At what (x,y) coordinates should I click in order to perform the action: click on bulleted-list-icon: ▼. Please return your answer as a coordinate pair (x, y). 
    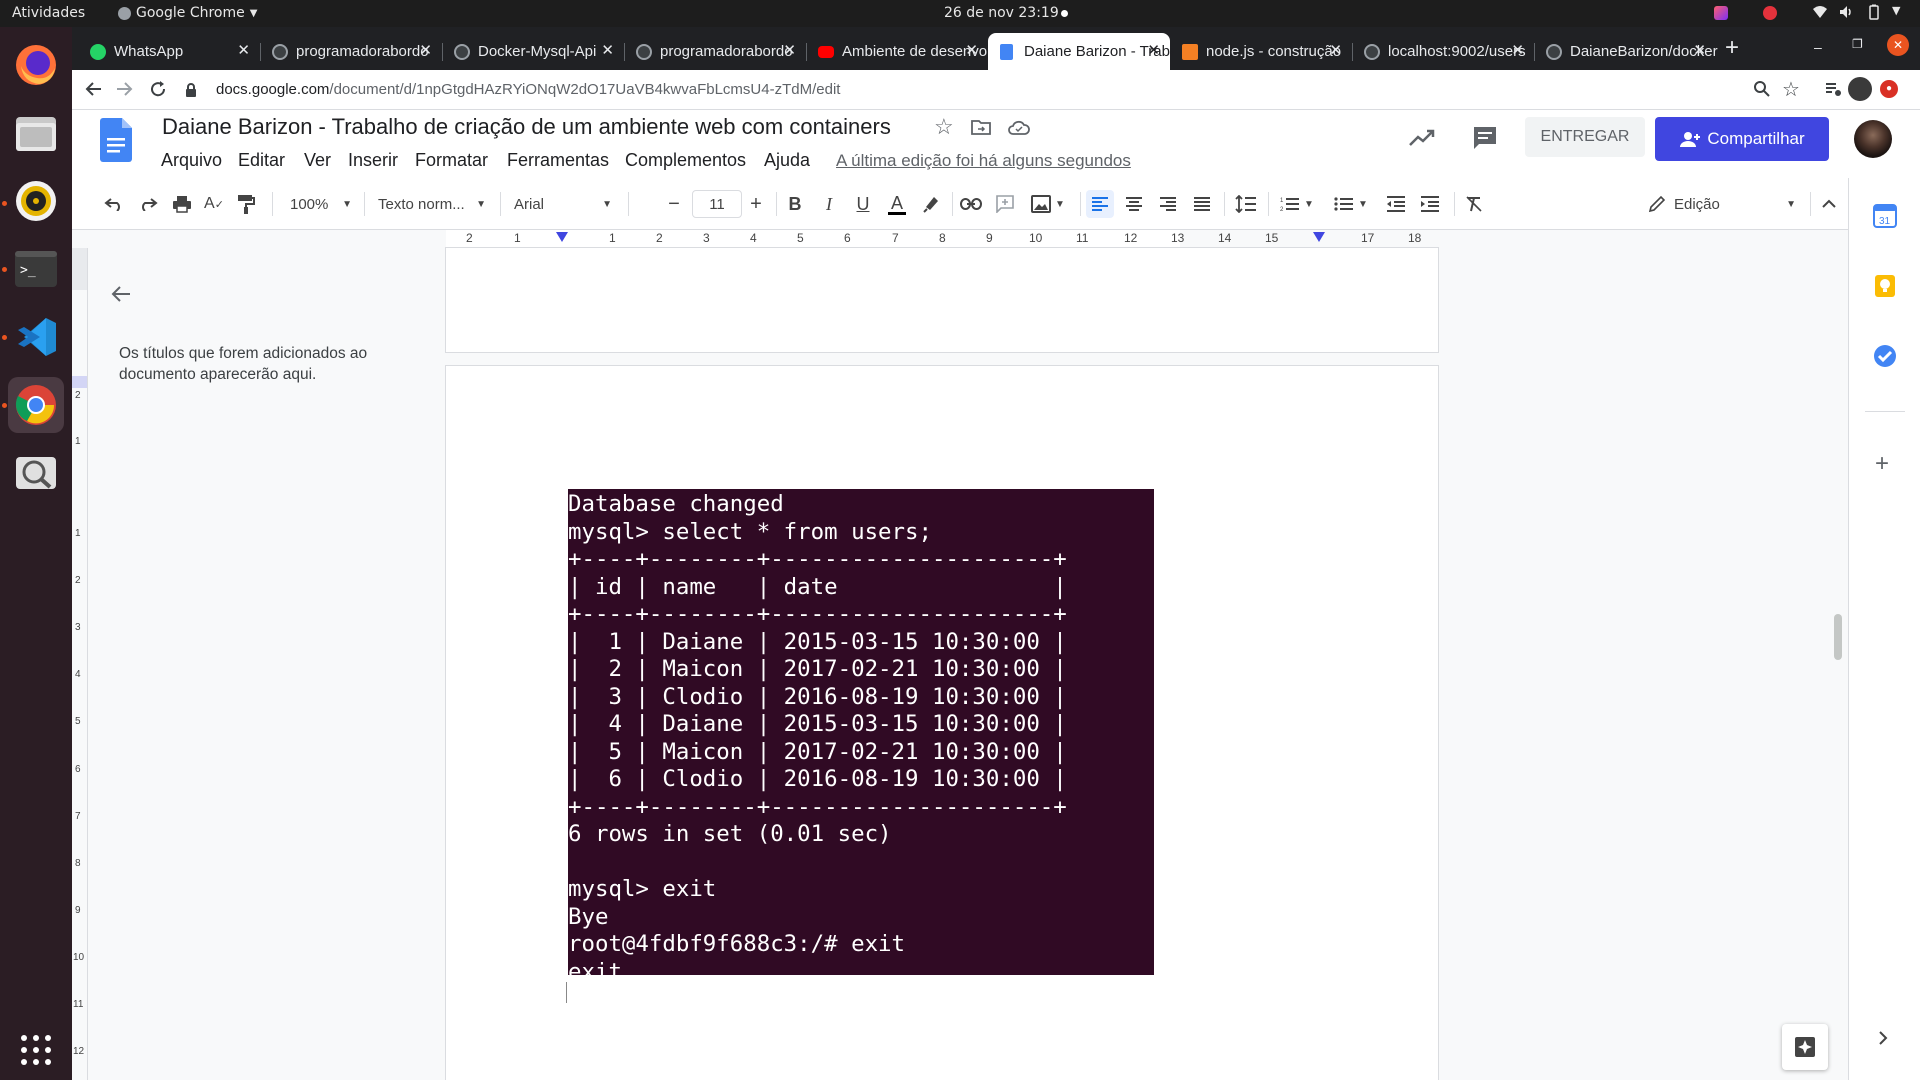
    Looking at the image, I should click on (1351, 204).